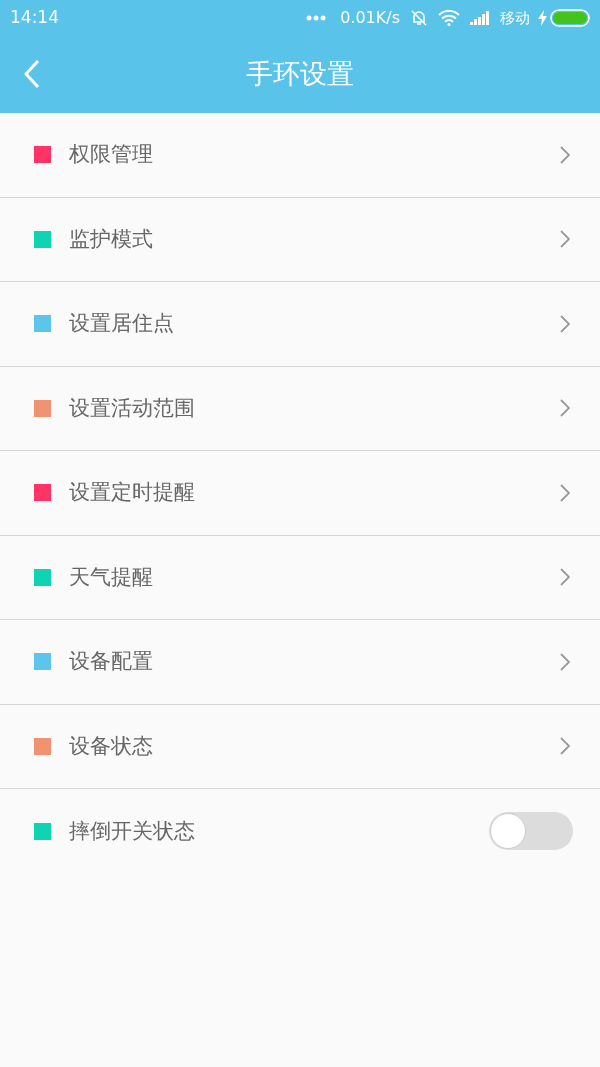 The height and width of the screenshot is (1067, 600). Describe the element at coordinates (570, 18) in the screenshot. I see `battery-icon` at that location.